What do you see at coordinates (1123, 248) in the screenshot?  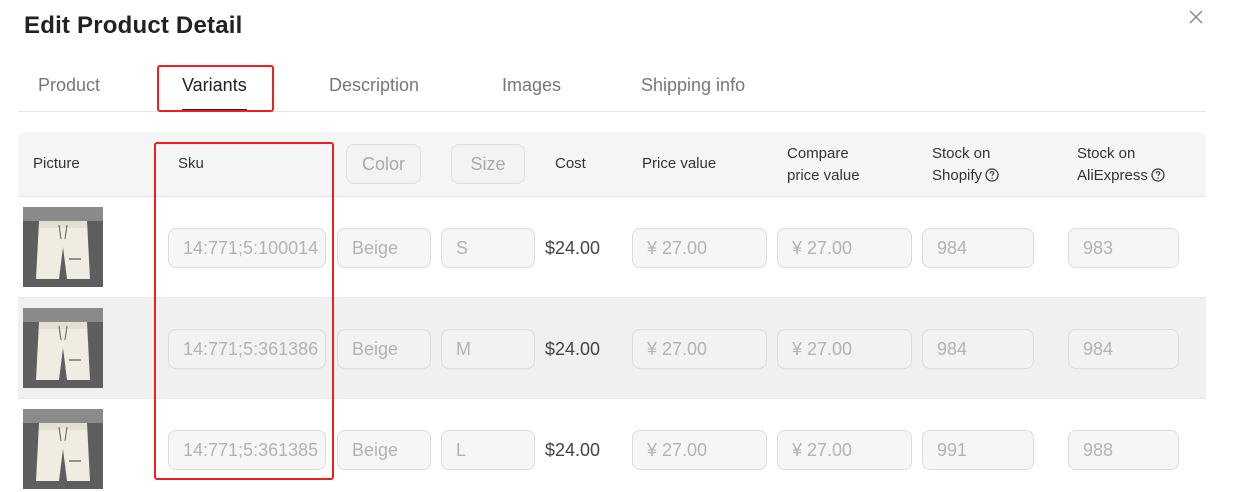 I see `stock-aliexpress-input: 983` at bounding box center [1123, 248].